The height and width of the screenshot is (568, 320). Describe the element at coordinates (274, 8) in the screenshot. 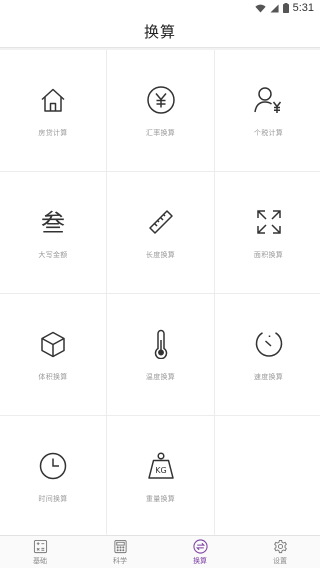

I see `signal-icon` at that location.